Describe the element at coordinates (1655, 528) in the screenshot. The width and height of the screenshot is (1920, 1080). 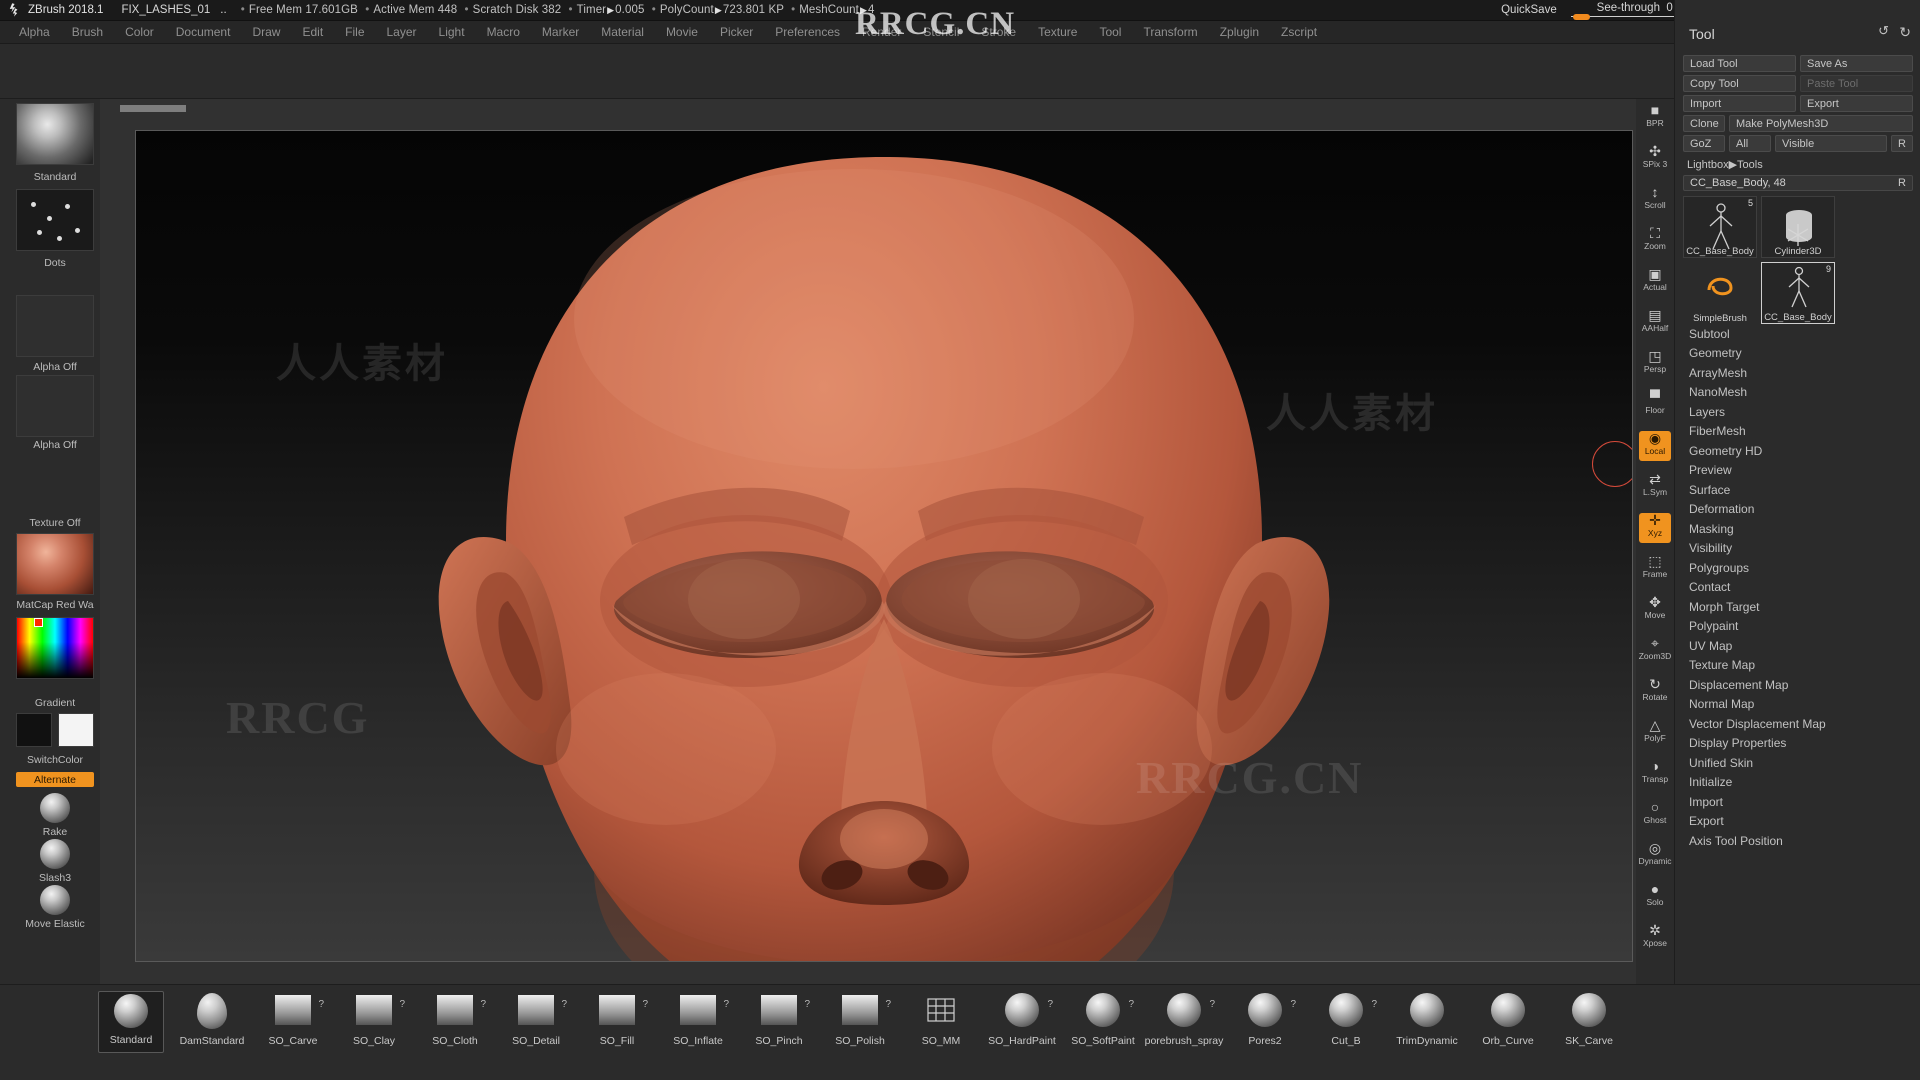
I see `rail-xyz-icon: ✛ Xyz` at that location.